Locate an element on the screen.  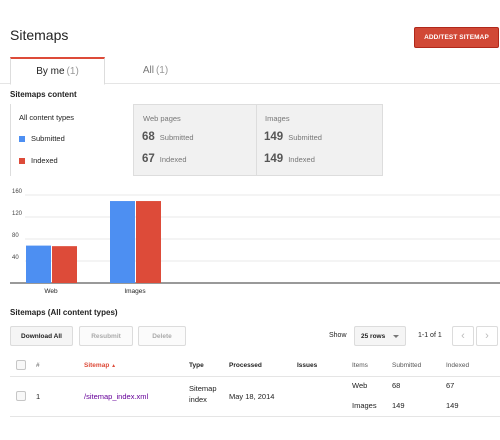
tab-all: All (1) is located at coordinates (155, 70).